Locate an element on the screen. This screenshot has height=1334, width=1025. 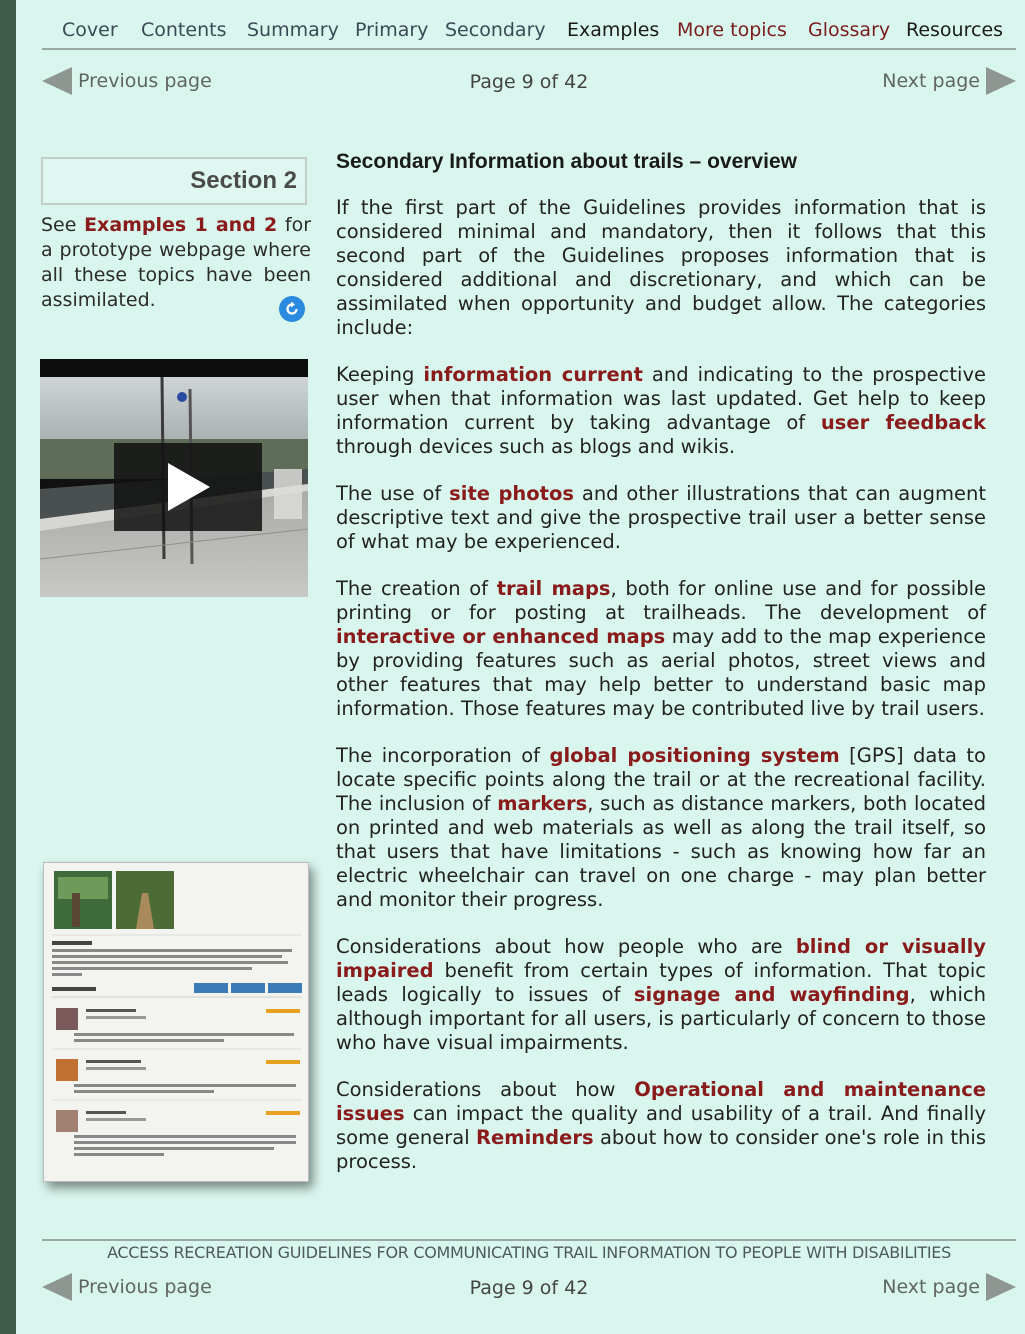
bottom-pager: Previous page Page 9 of 42 Next page is located at coordinates (529, 1291).